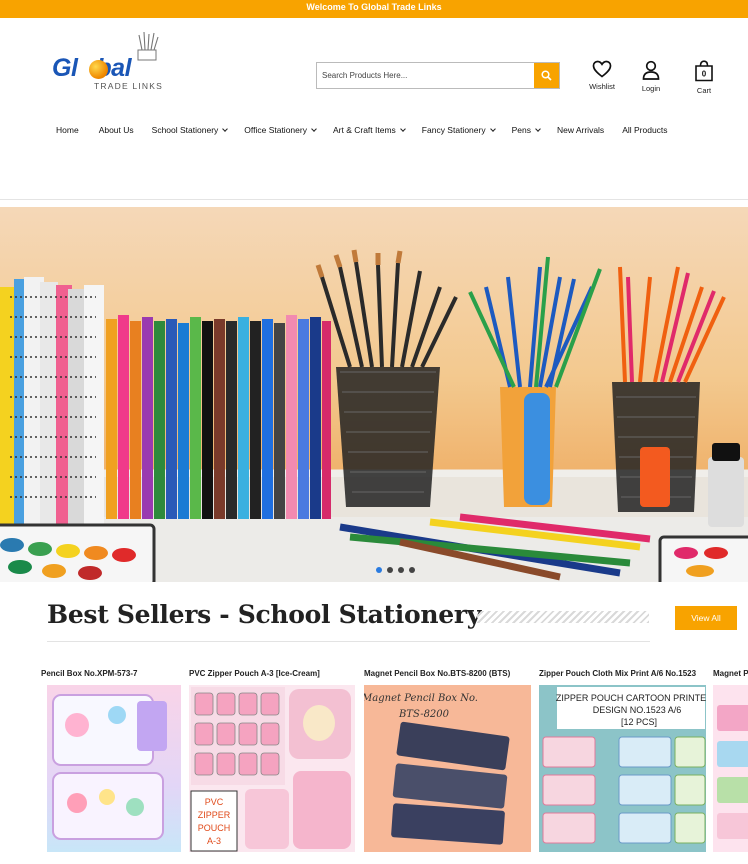  I want to click on product-name: Magnet Pencil Box No.BTS-8200 (BTS), so click(437, 673).